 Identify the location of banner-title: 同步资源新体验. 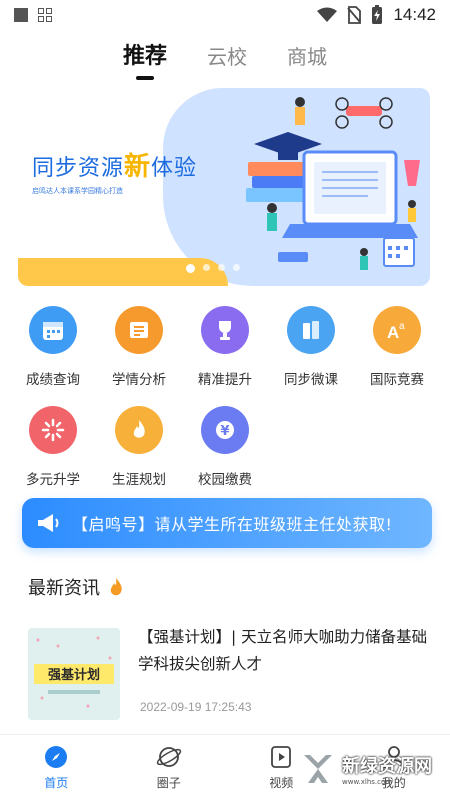
(115, 167).